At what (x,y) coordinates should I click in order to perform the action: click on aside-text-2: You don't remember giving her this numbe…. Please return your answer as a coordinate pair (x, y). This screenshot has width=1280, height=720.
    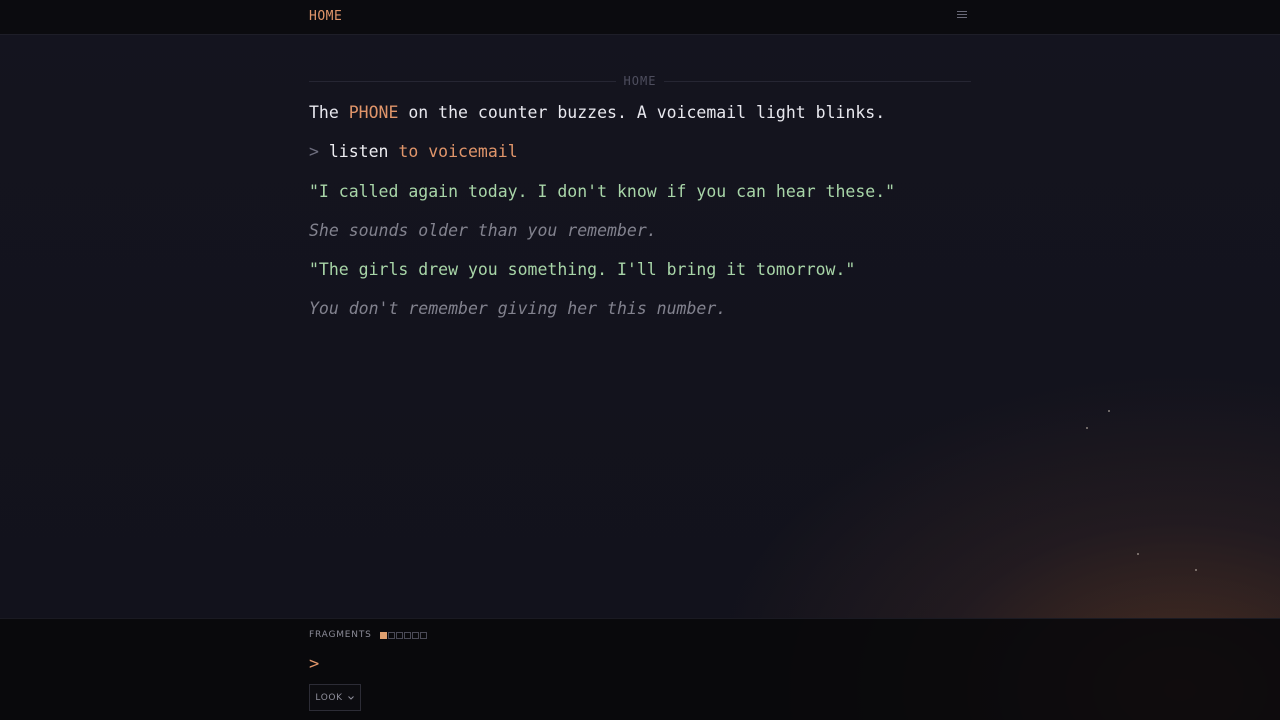
    Looking at the image, I should click on (518, 309).